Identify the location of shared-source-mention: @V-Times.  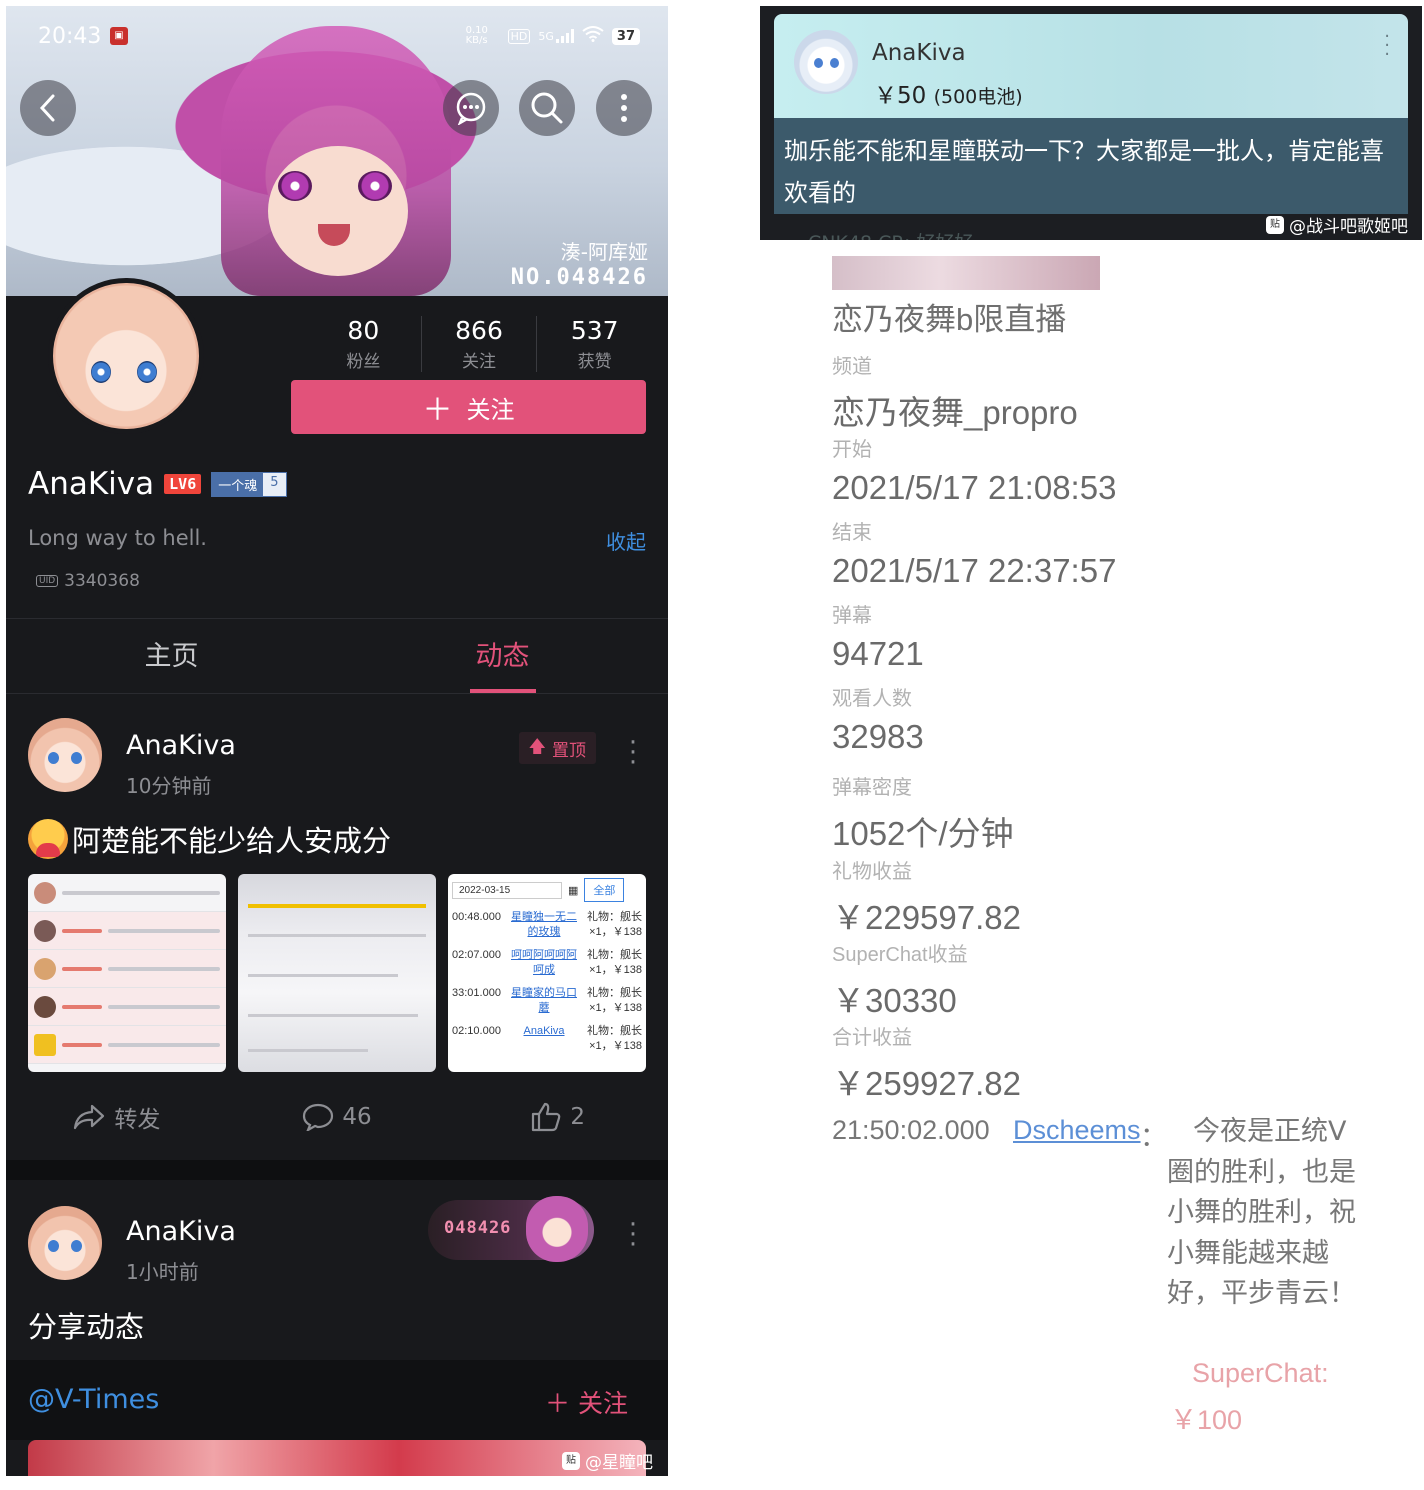
(93, 1399).